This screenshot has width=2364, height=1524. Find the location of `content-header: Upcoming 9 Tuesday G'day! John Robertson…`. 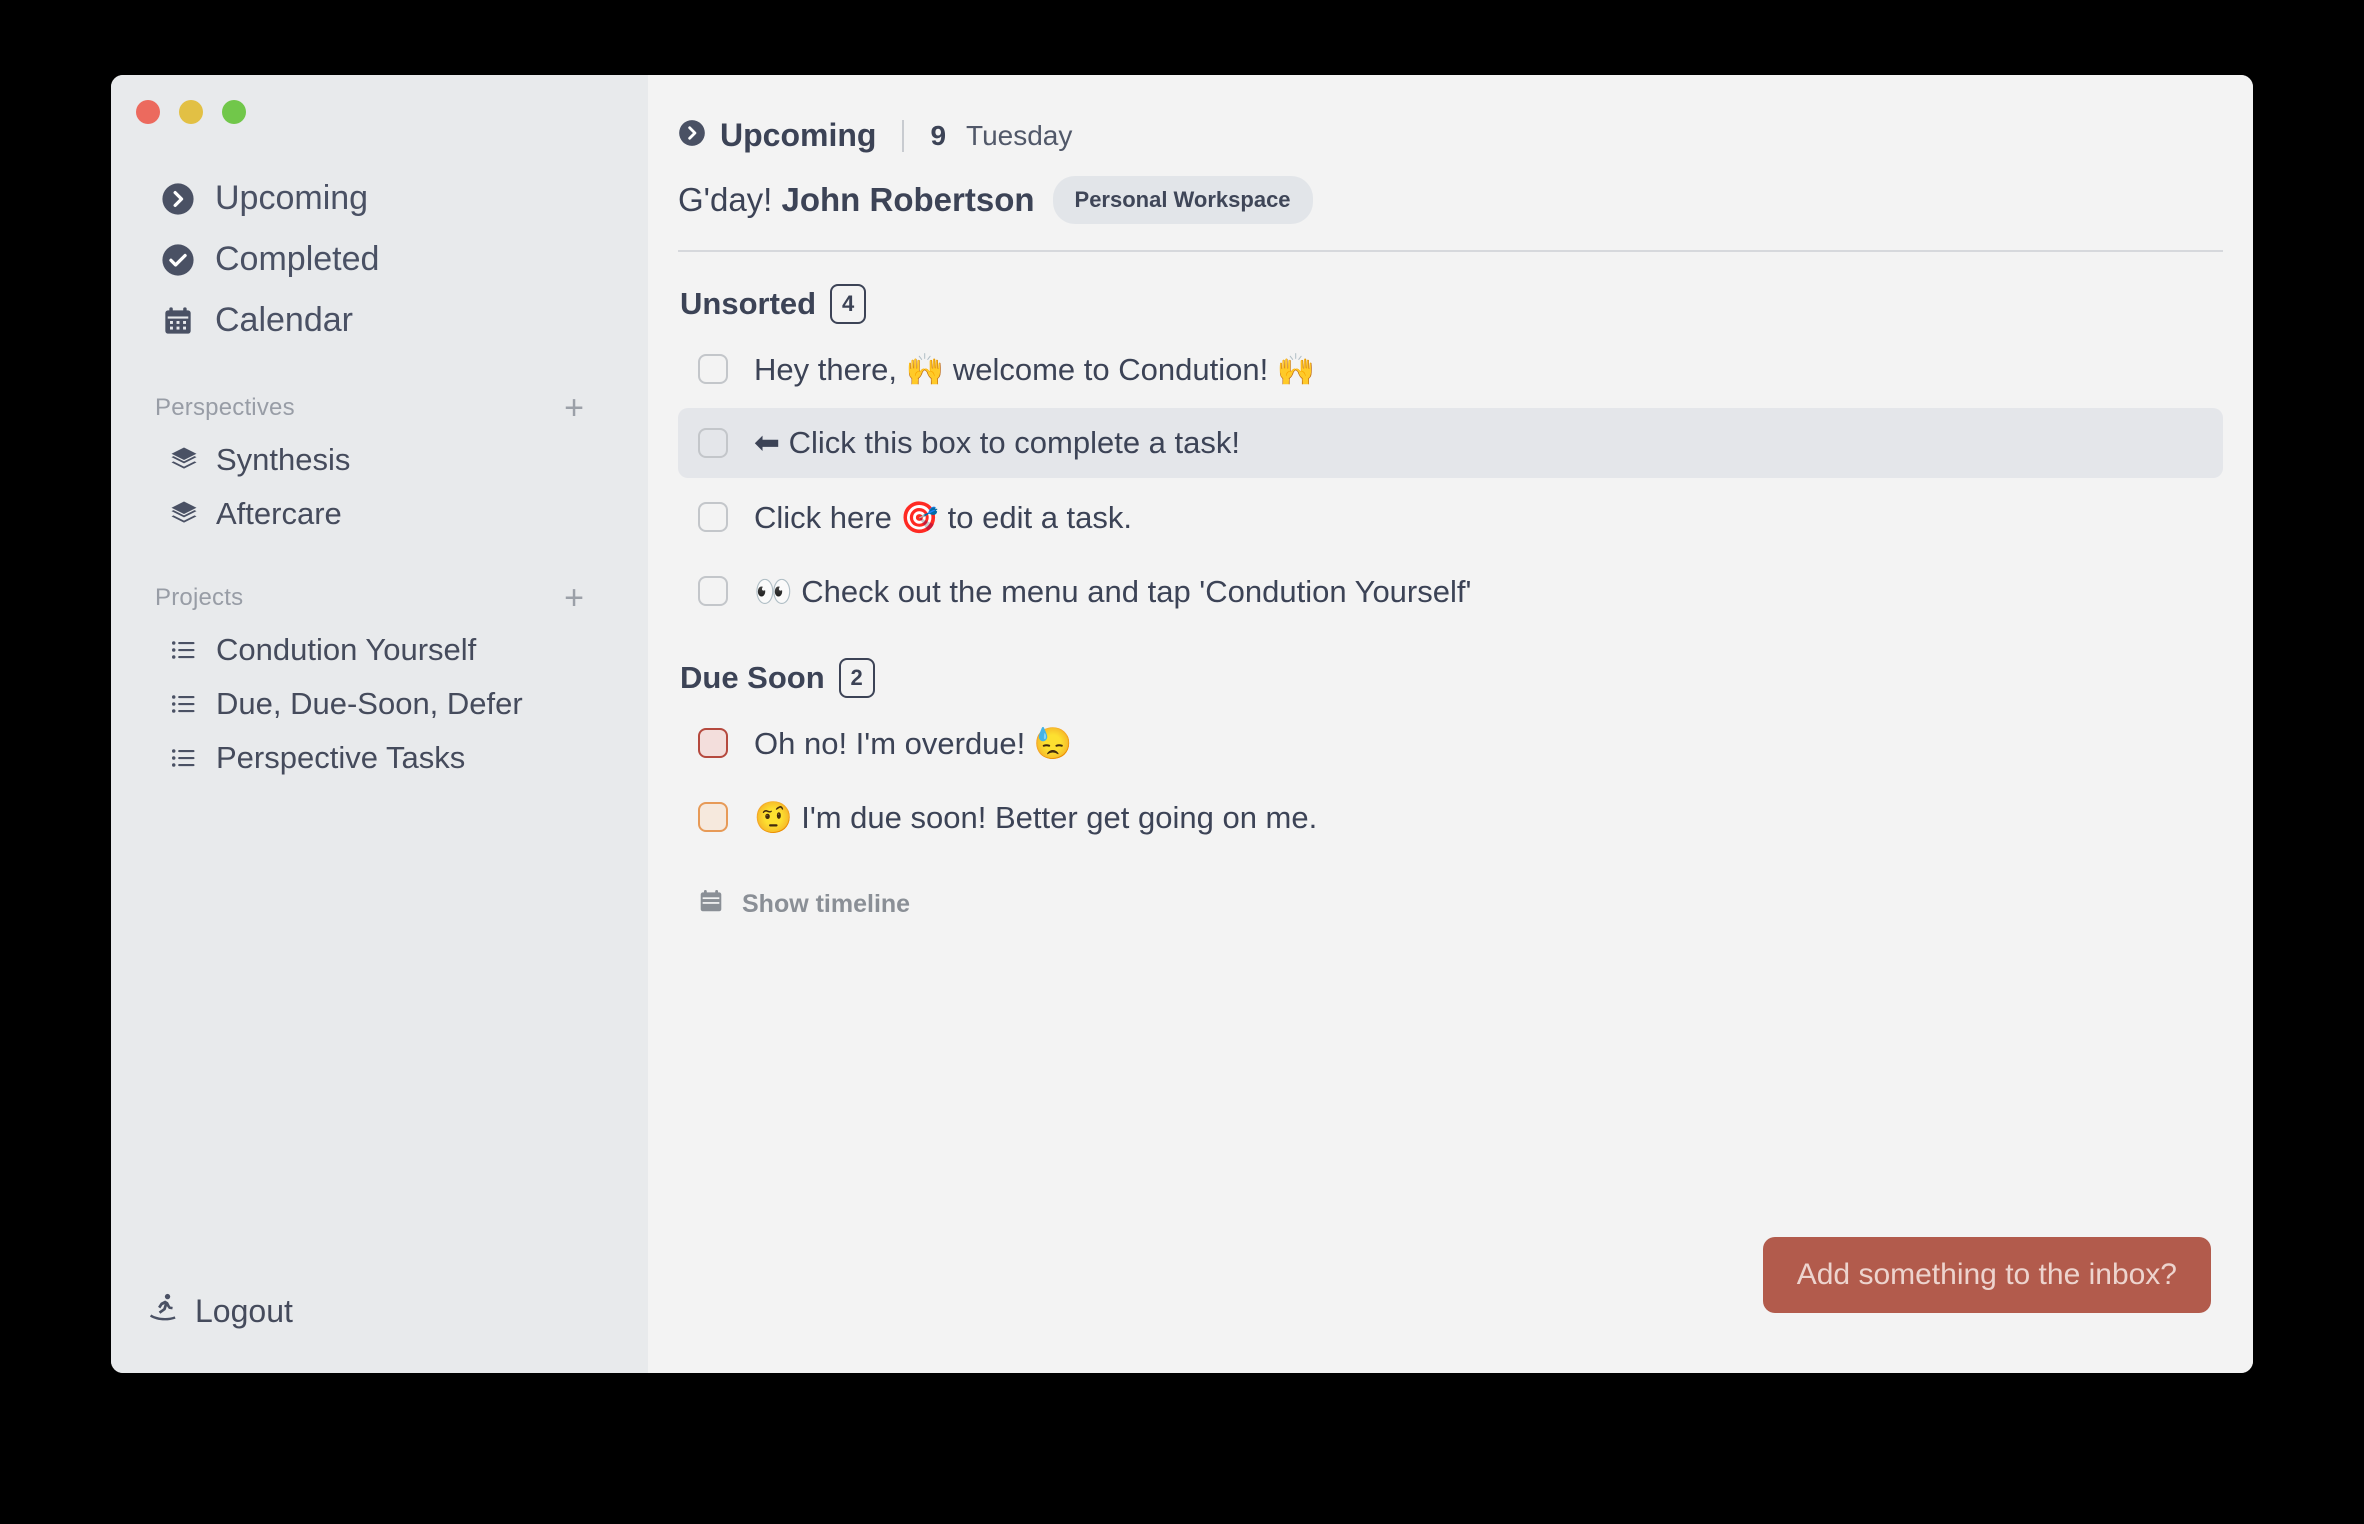

content-header: Upcoming 9 Tuesday G'day! John Robertson… is located at coordinates (1450, 149).